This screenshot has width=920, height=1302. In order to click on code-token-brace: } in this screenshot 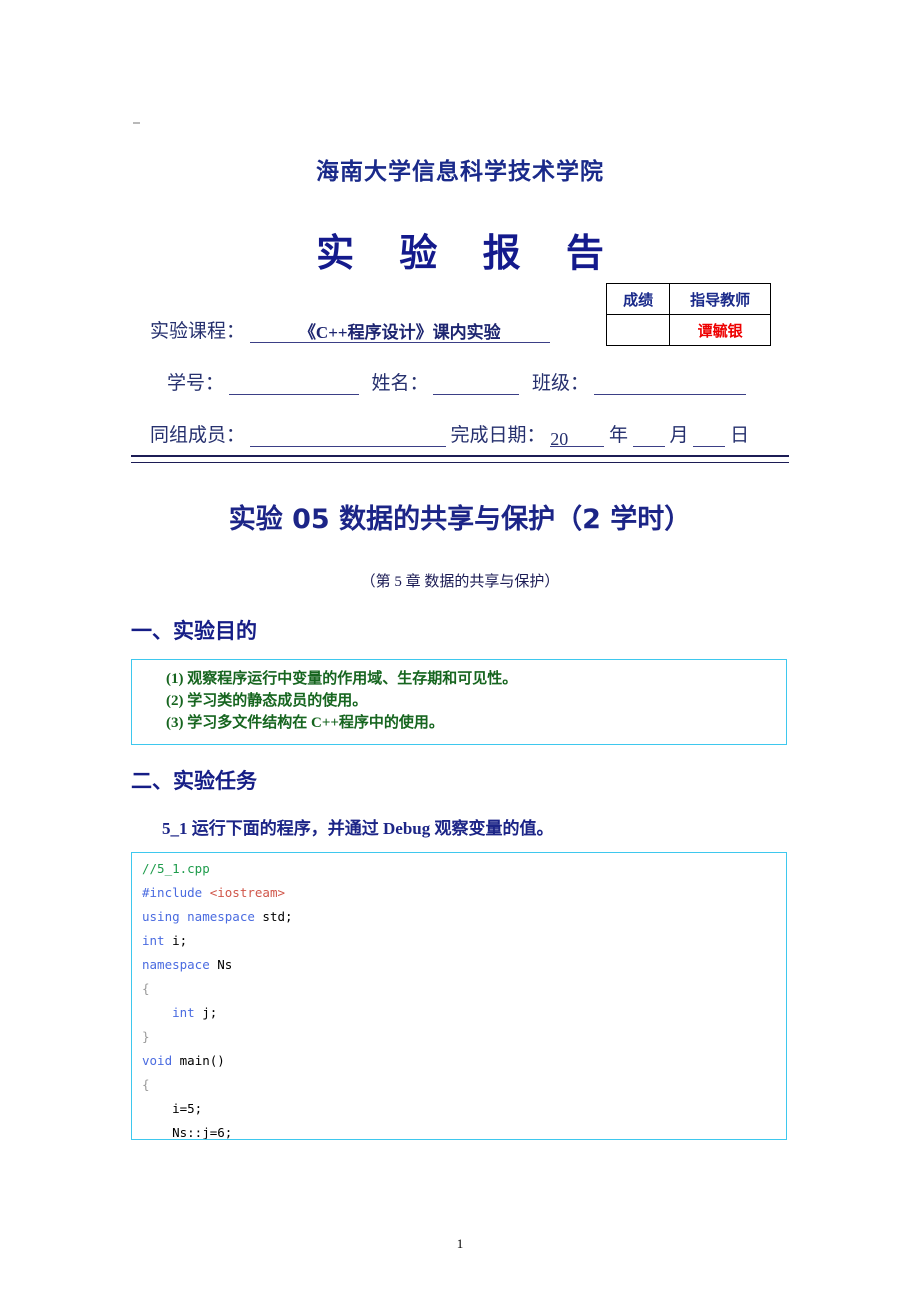, I will do `click(146, 1036)`.